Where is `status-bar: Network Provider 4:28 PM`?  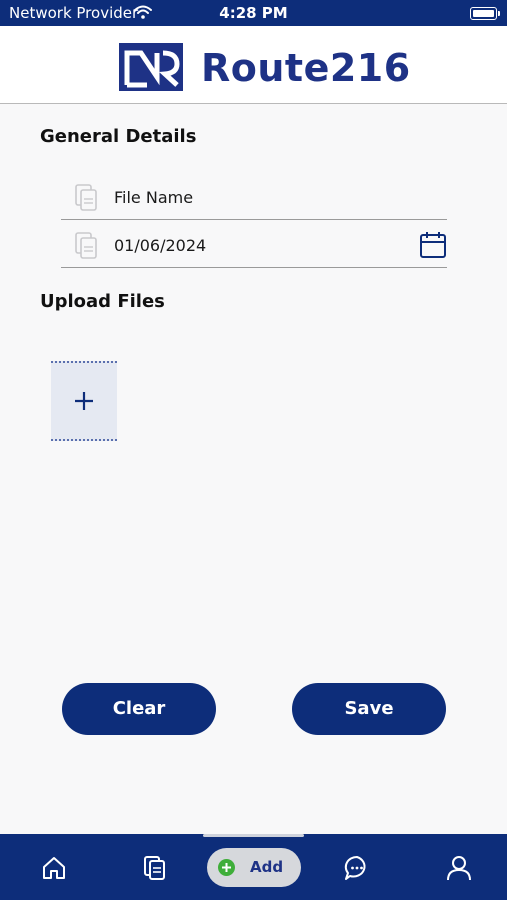
status-bar: Network Provider 4:28 PM is located at coordinates (253, 13).